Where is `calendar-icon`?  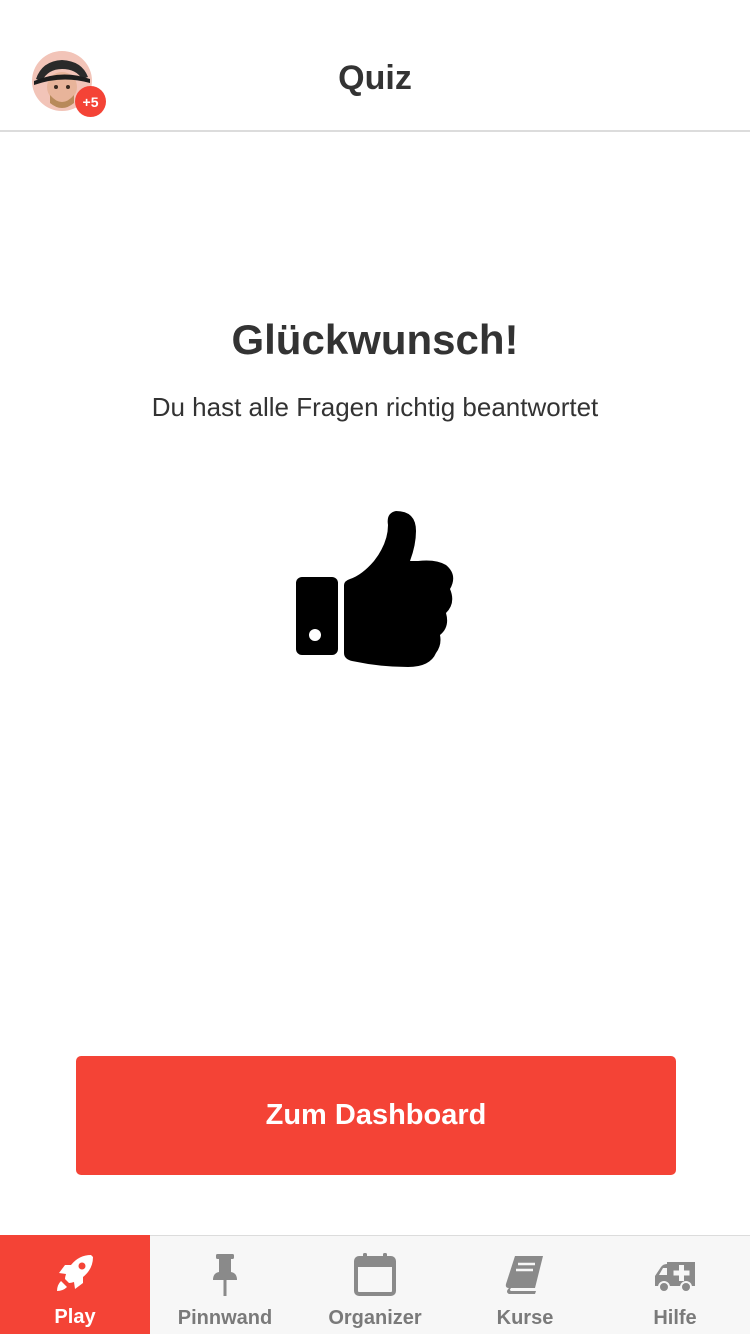
calendar-icon is located at coordinates (375, 1274).